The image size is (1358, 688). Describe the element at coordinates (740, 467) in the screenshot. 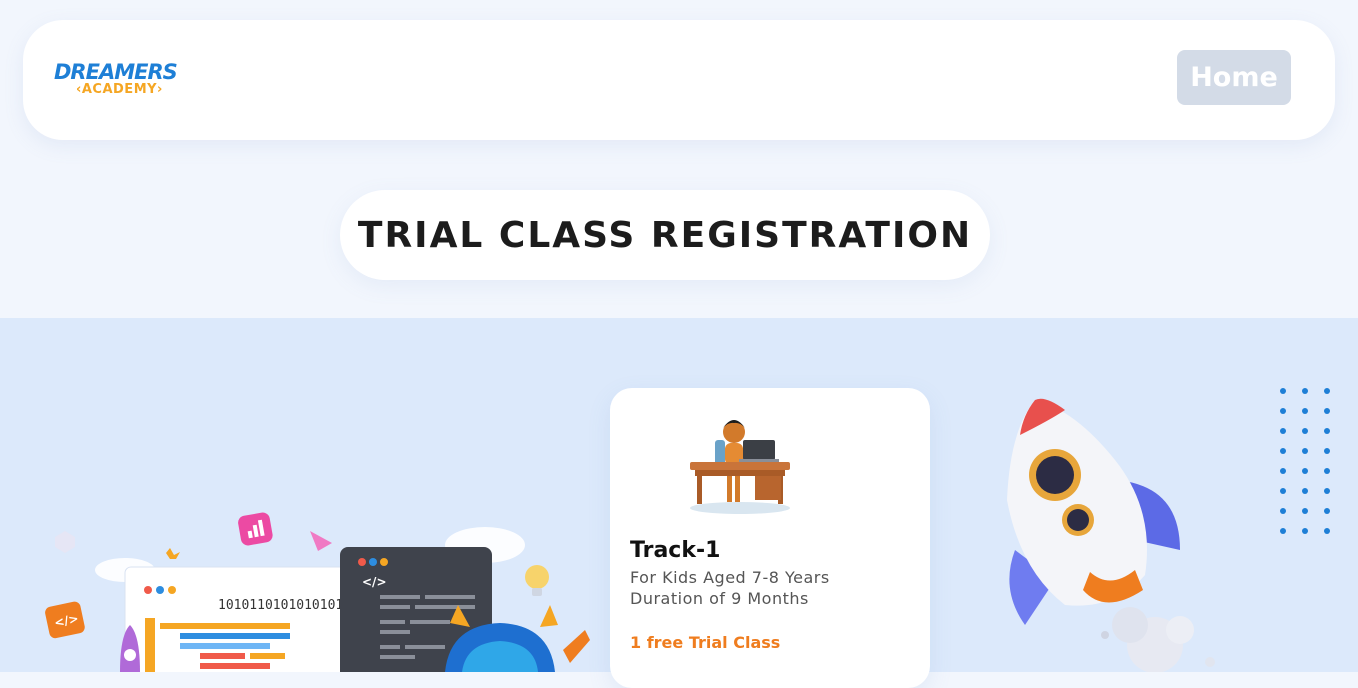

I see `kid-at-laptop-illustration` at that location.